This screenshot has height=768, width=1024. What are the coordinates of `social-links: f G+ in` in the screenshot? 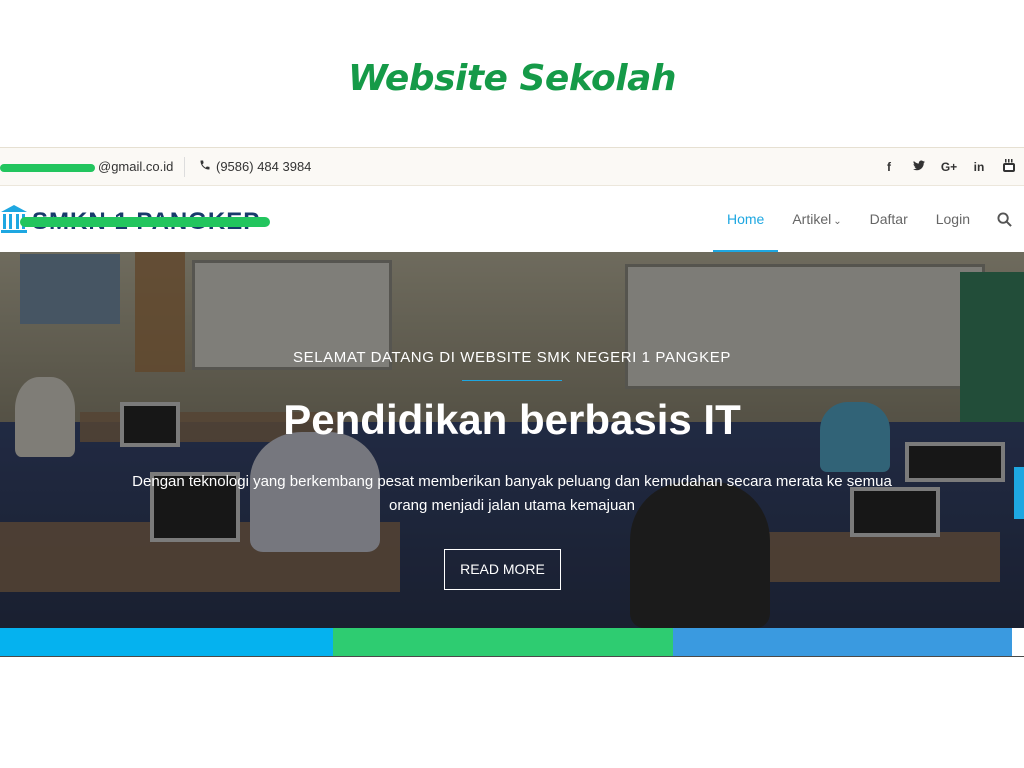 It's located at (949, 167).